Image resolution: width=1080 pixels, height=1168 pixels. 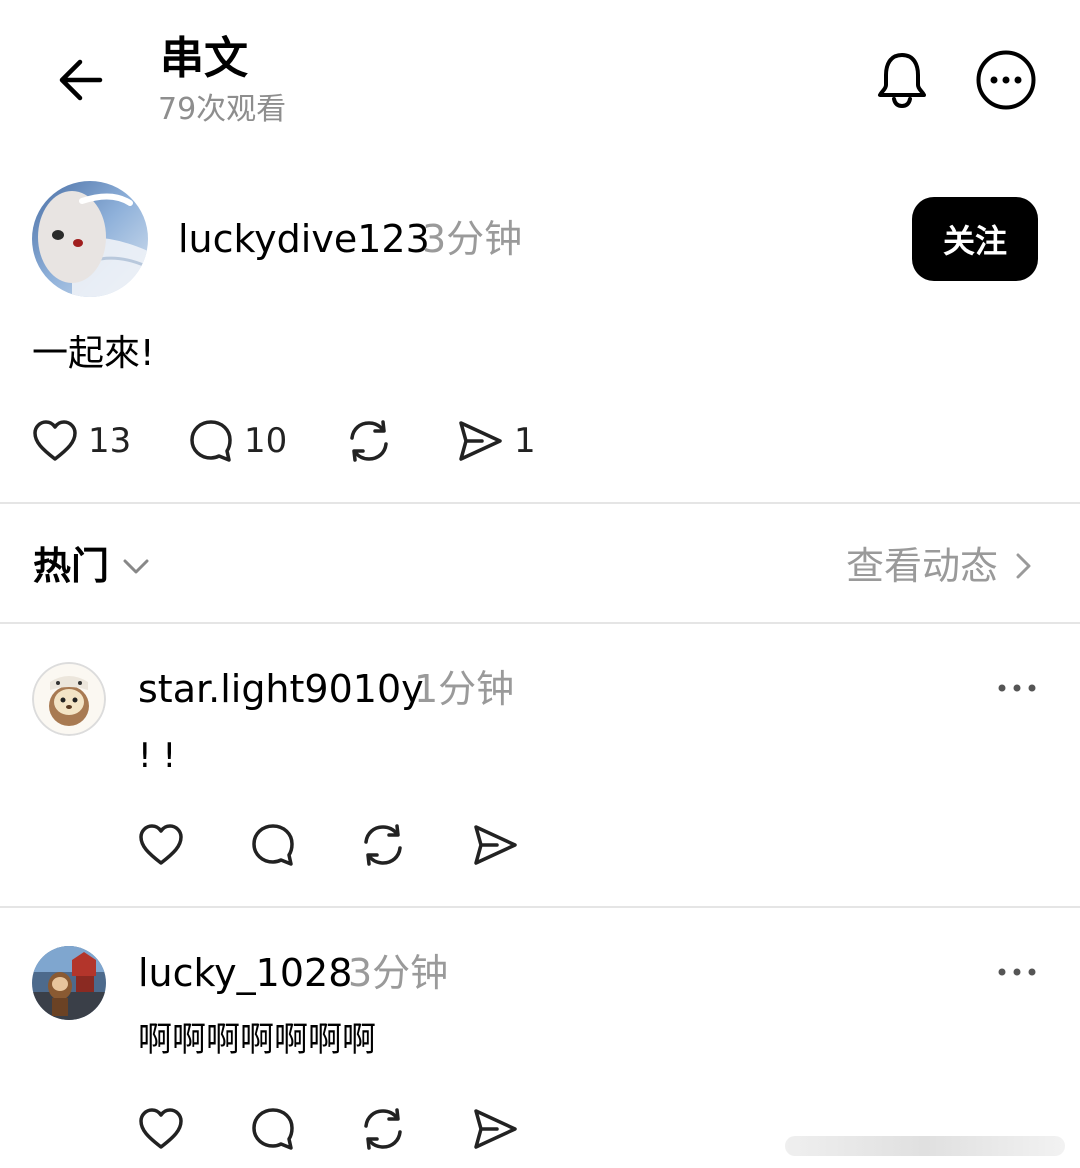 What do you see at coordinates (540, 75) in the screenshot?
I see `top-bar: 串文 79次观看` at bounding box center [540, 75].